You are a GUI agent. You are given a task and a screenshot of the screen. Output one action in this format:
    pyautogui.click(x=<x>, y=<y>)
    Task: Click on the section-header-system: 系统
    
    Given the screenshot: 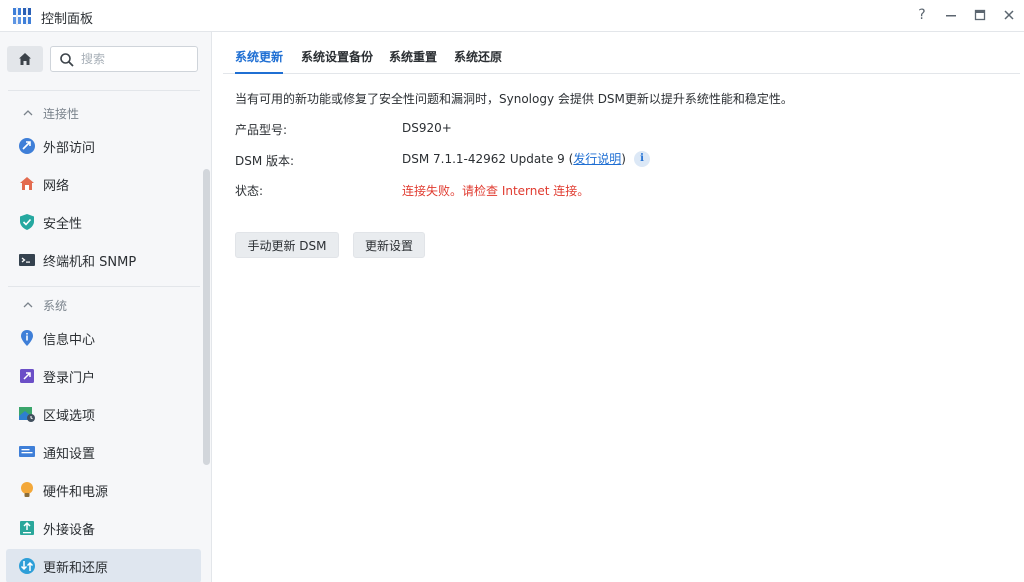 What is the action you would take?
    pyautogui.click(x=44, y=305)
    